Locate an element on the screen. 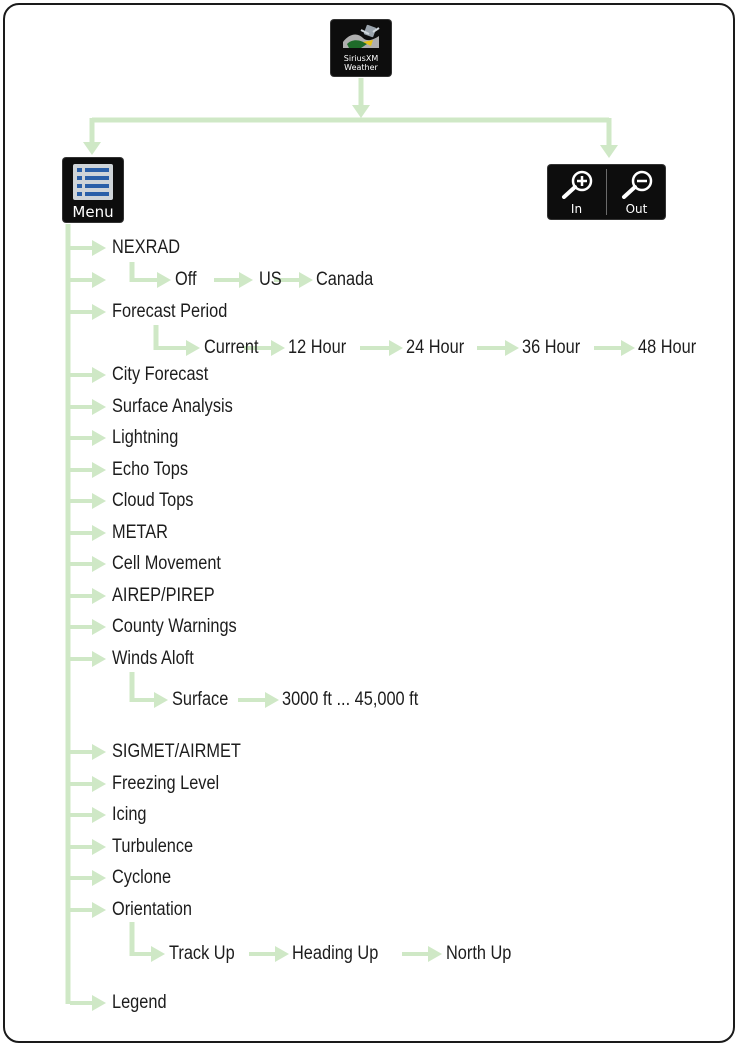  zoom-in-label: In is located at coordinates (576, 209).